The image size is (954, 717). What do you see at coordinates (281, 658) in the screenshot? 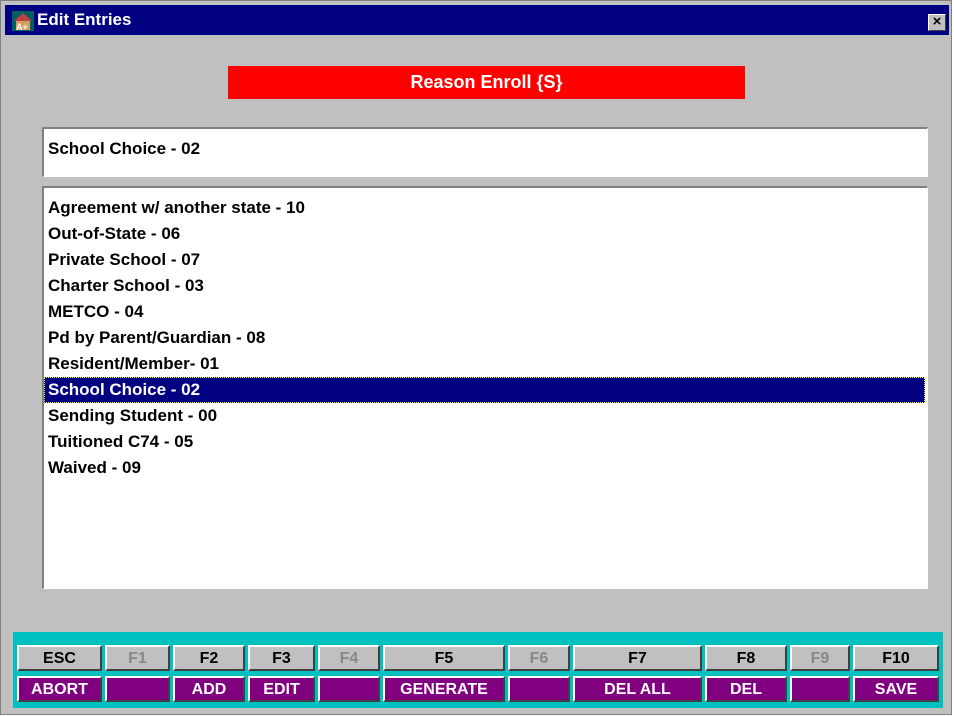
I see `fkey-f3: F3` at bounding box center [281, 658].